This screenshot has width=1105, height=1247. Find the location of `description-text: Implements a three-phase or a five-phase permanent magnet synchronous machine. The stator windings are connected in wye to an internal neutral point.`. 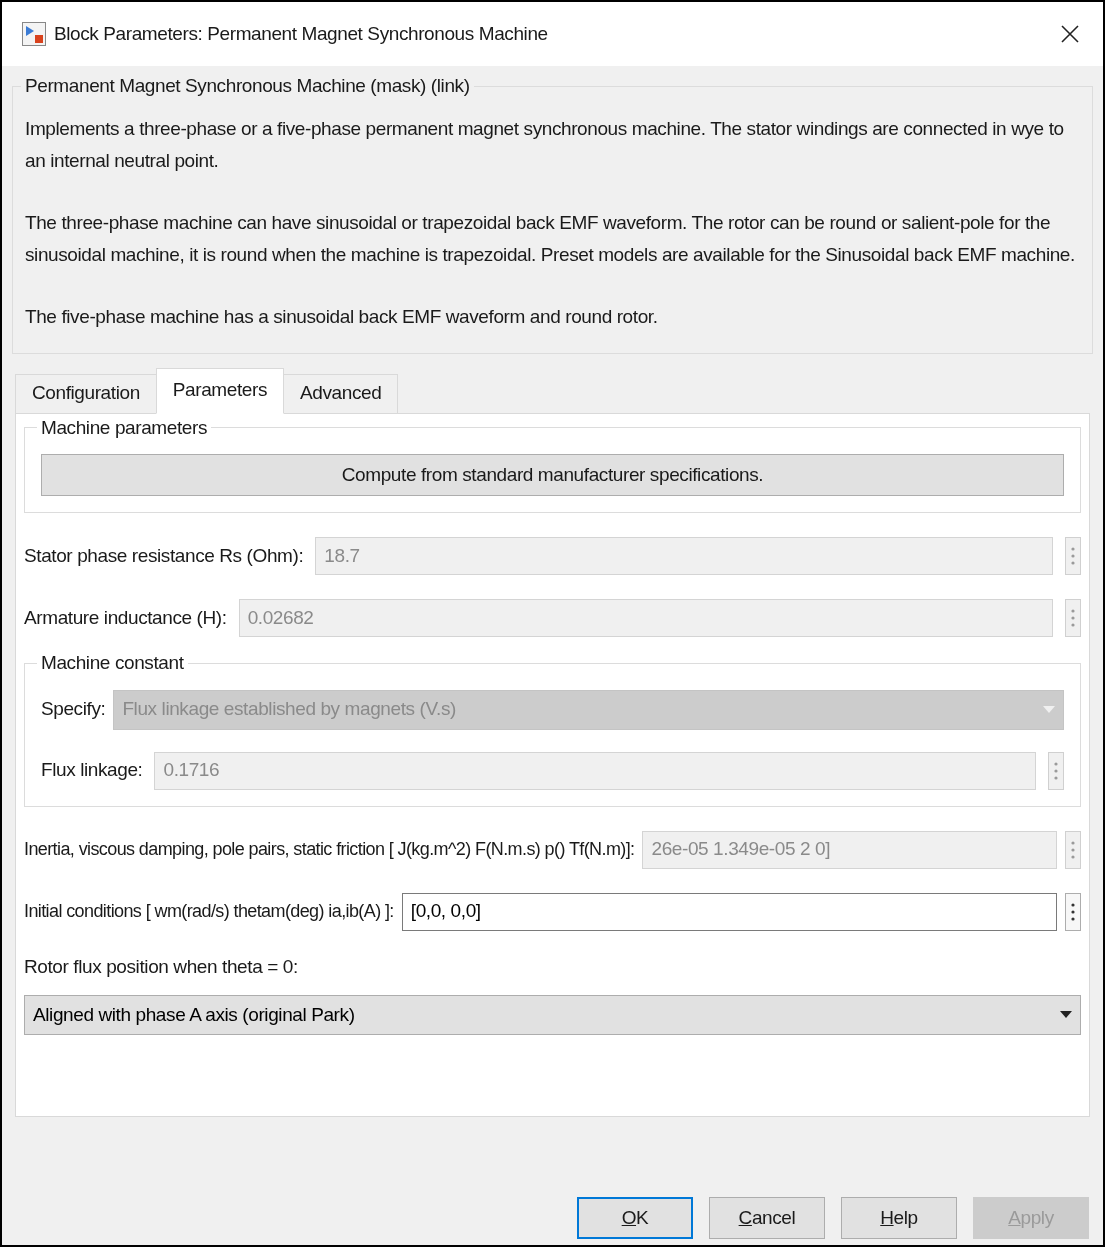

description-text: Implements a three-phase or a five-phase permanent magnet synchronous machine. The stator windings are connected in wye to an internal neutral point. is located at coordinates (545, 144).